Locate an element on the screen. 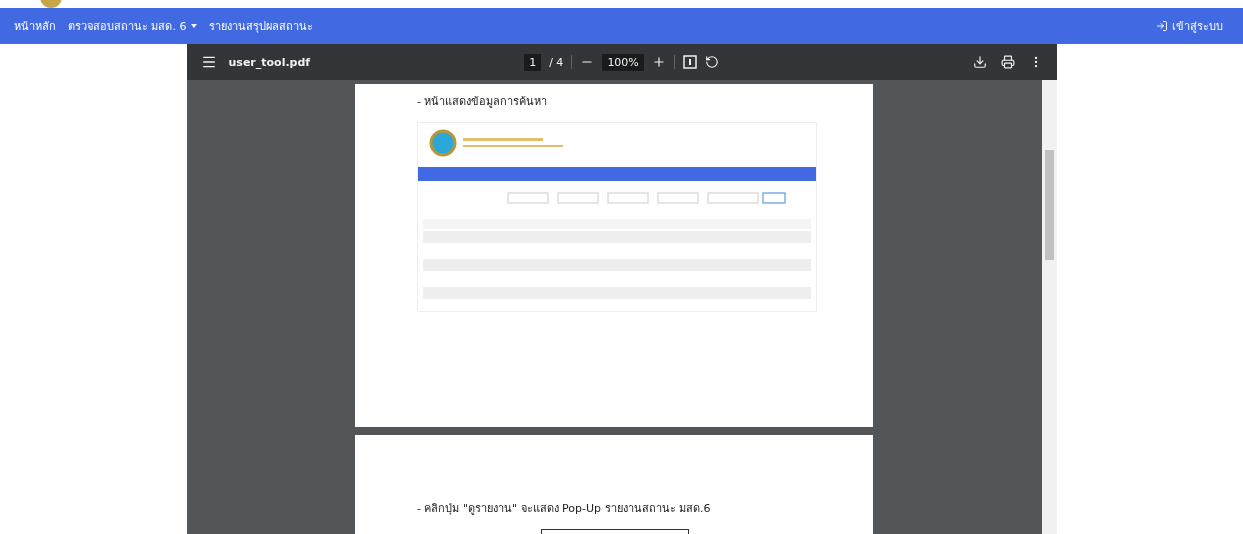 This screenshot has height=534, width=1243. menu-button is located at coordinates (208, 62).